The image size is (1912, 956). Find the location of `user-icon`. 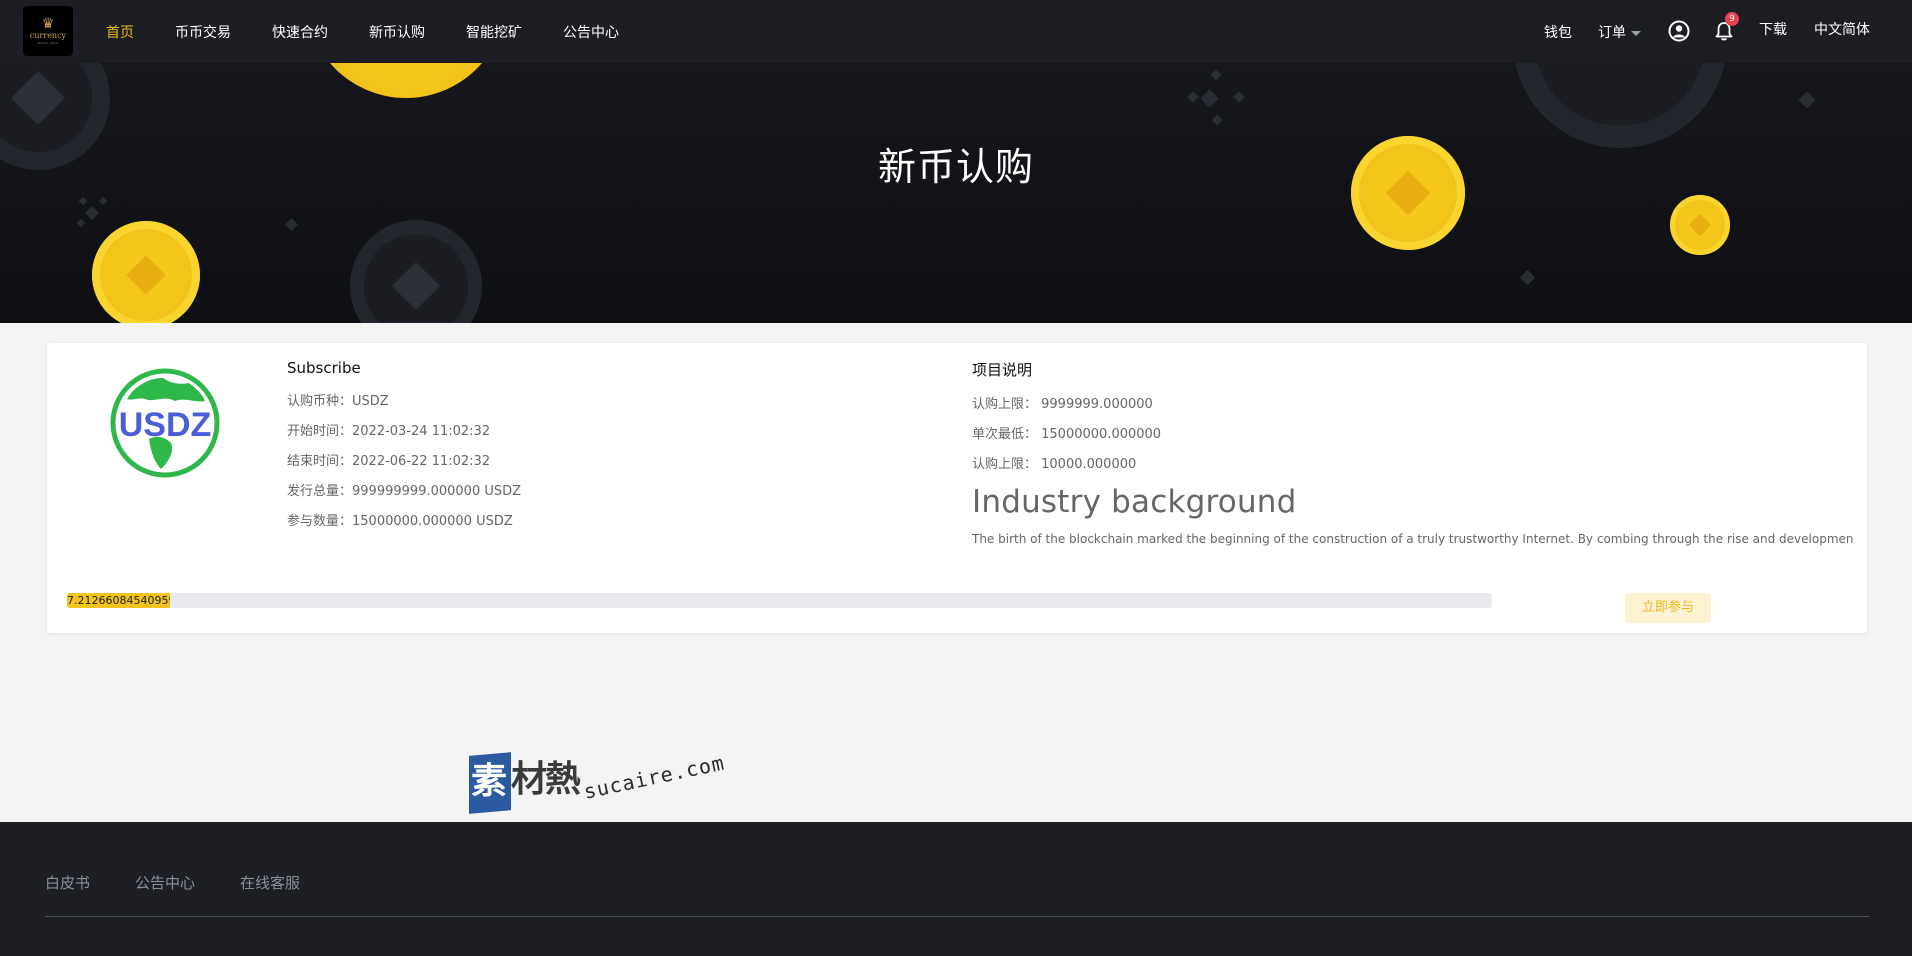

user-icon is located at coordinates (1679, 33).